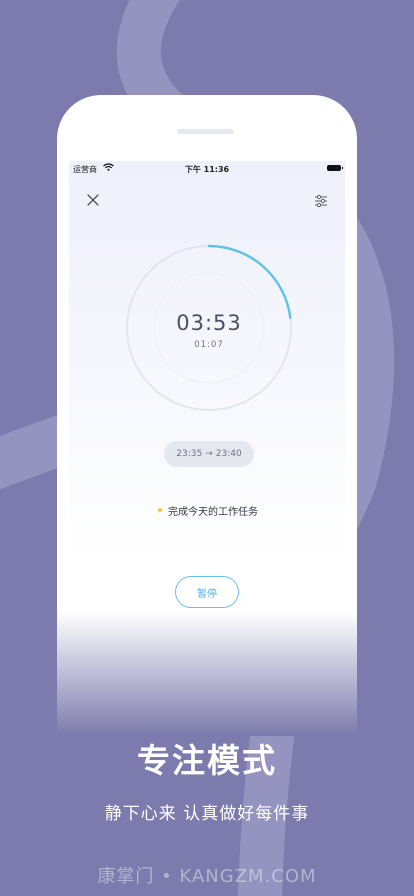 The width and height of the screenshot is (414, 896). I want to click on promo-headline: 专注模式, so click(207, 760).